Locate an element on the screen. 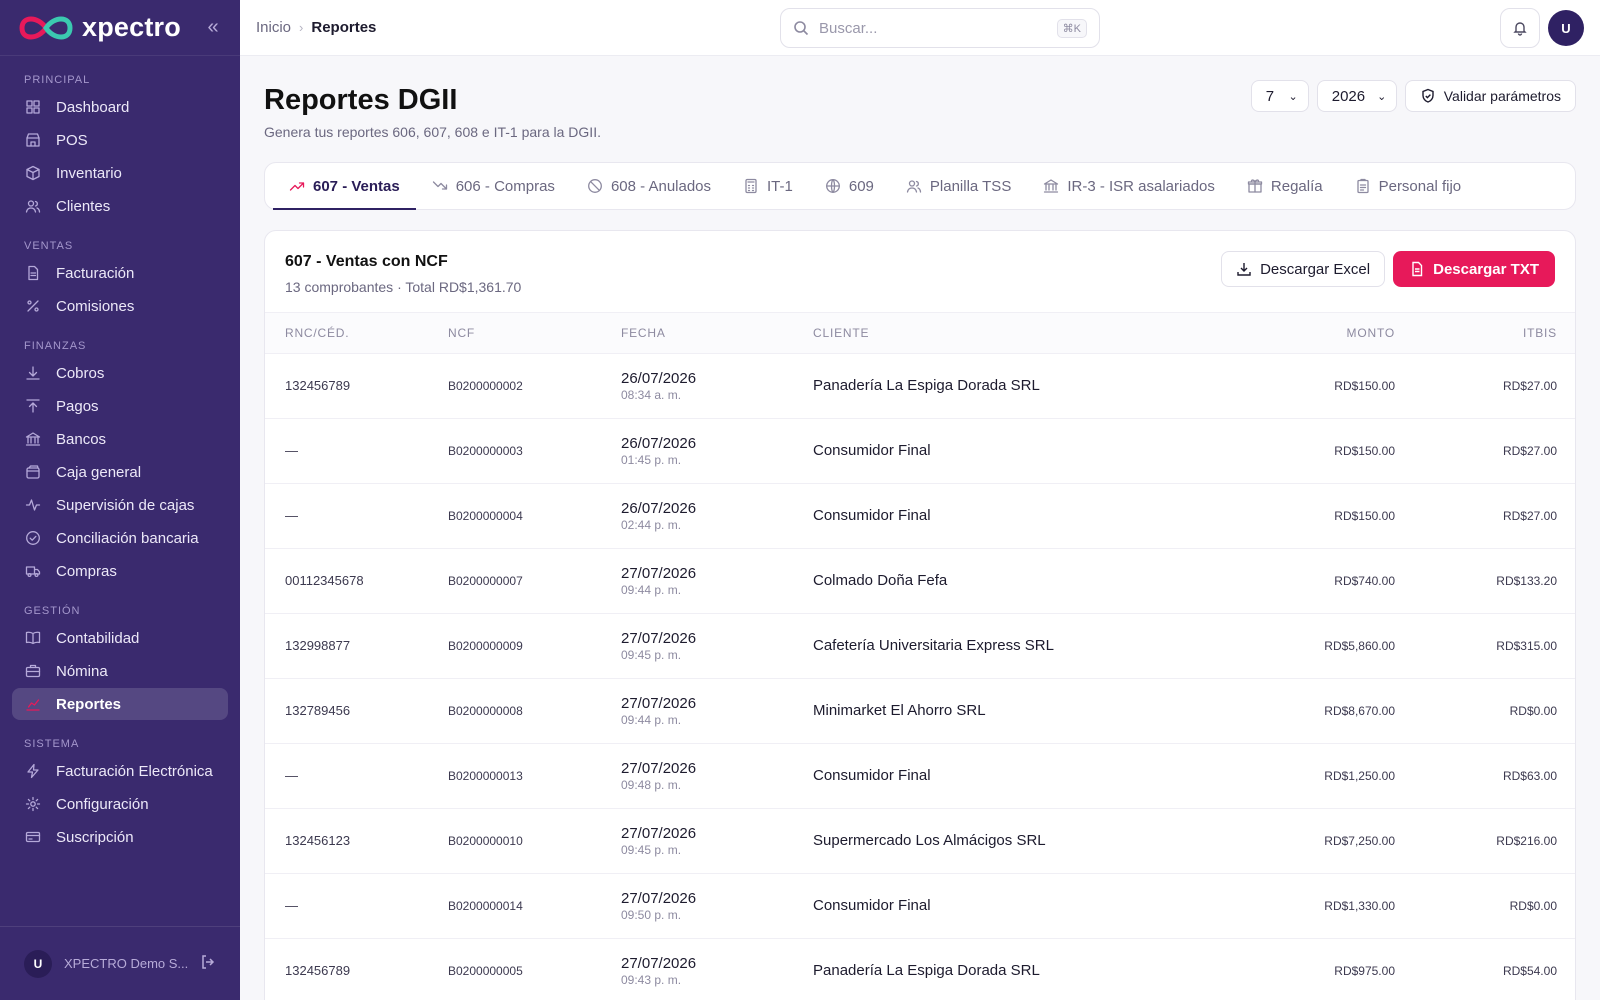  collapse-sidebar-icon: « is located at coordinates (213, 27).